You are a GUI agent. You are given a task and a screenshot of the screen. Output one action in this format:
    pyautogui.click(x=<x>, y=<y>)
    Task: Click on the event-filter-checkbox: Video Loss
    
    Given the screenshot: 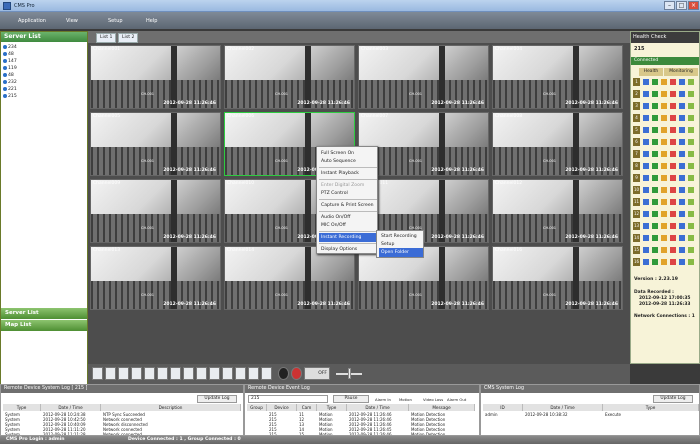 What is the action you would take?
    pyautogui.click(x=433, y=399)
    